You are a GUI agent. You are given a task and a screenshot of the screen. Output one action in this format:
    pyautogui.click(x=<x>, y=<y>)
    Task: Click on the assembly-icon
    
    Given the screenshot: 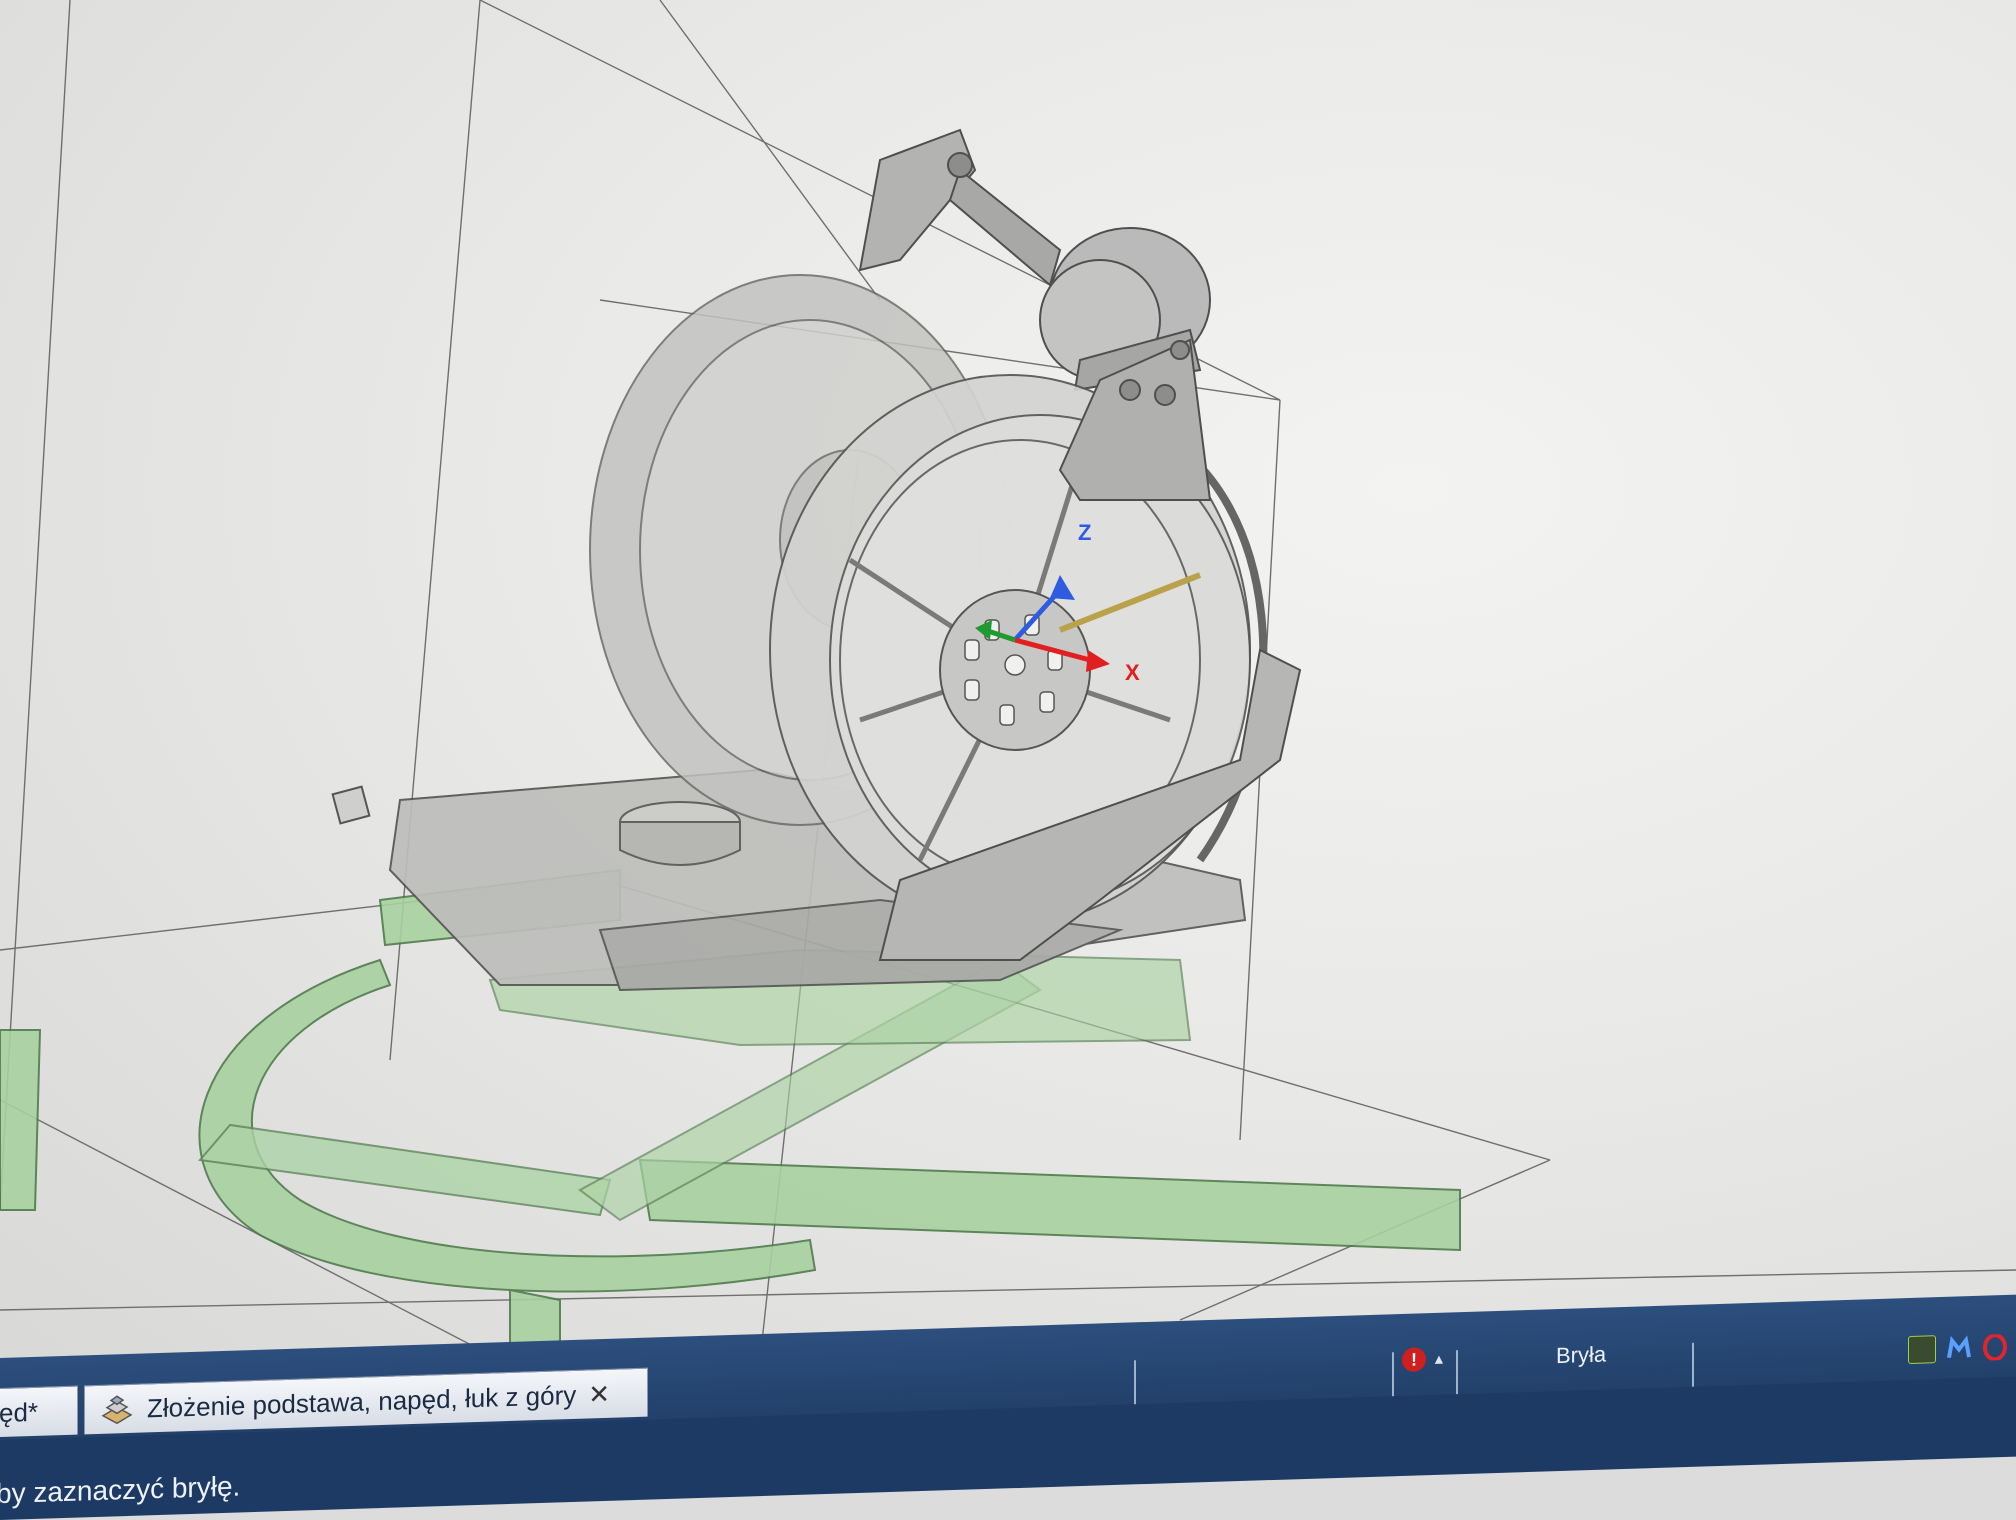 What is the action you would take?
    pyautogui.click(x=117, y=1409)
    